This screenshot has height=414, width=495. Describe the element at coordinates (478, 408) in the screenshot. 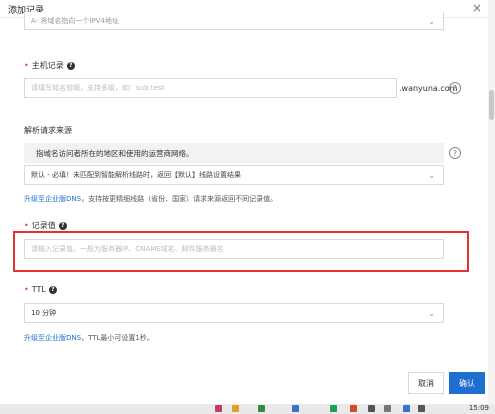

I see `clock: 15:09` at that location.